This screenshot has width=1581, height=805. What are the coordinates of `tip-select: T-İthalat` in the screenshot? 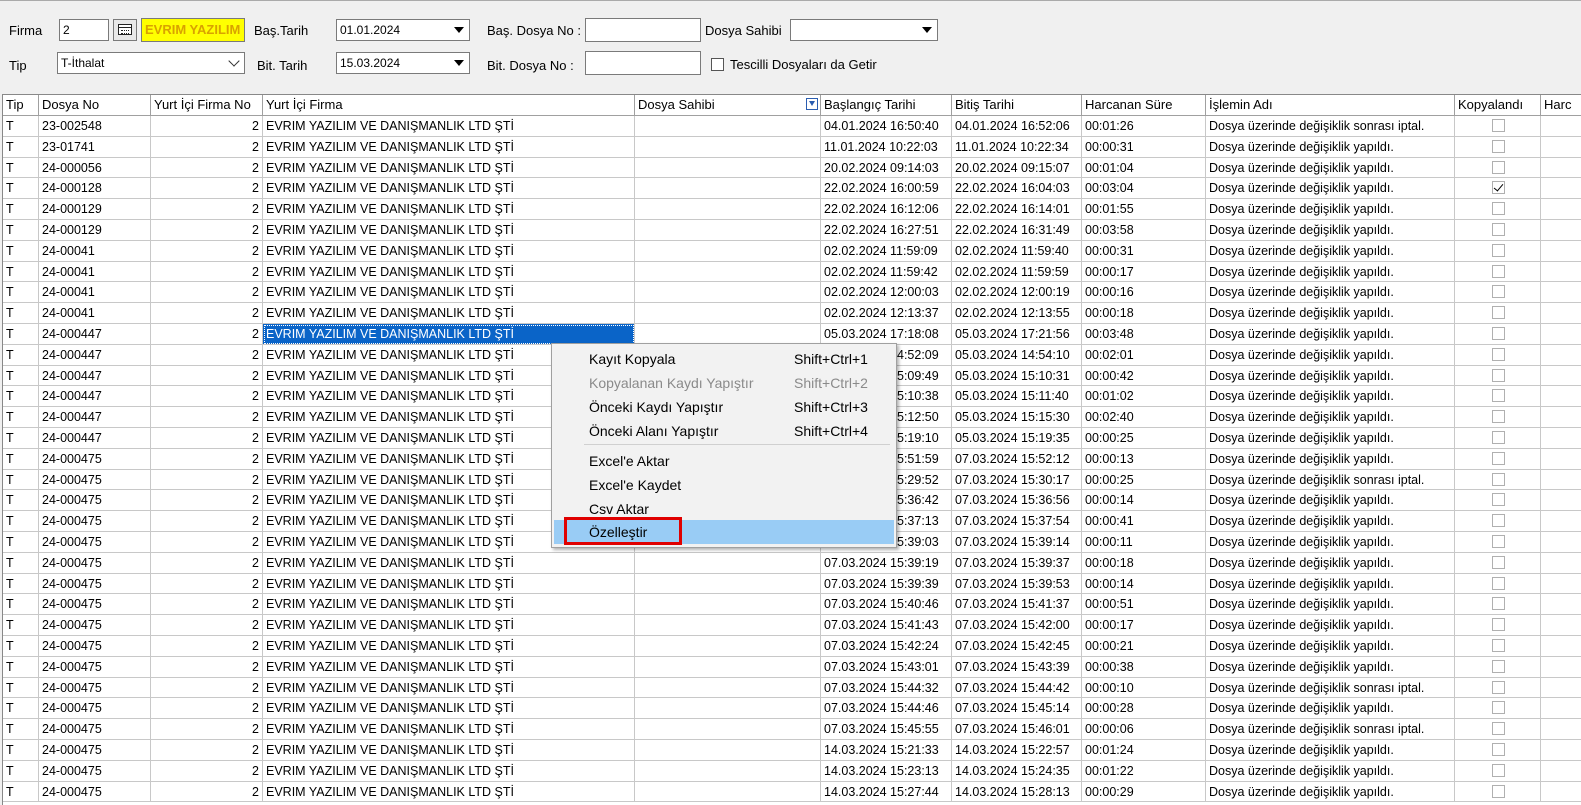 It's located at (151, 63).